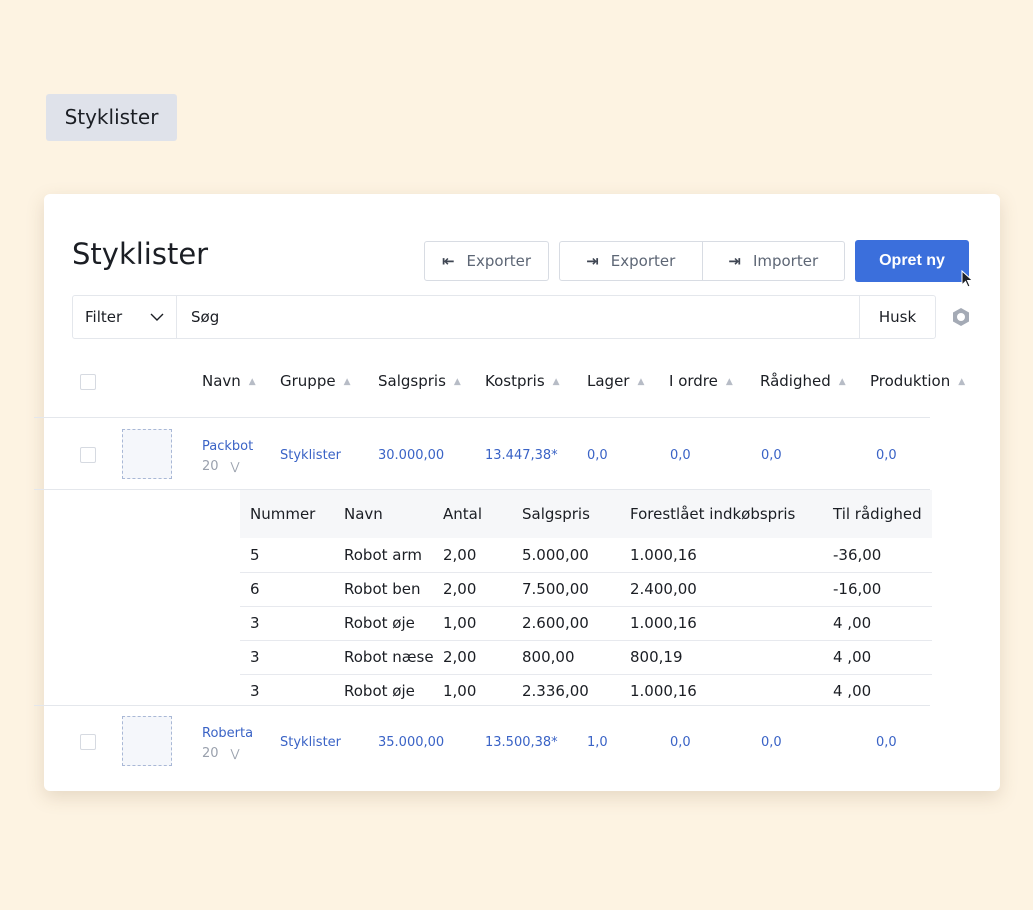 The height and width of the screenshot is (910, 1033). I want to click on export-icon: ⇥, so click(592, 261).